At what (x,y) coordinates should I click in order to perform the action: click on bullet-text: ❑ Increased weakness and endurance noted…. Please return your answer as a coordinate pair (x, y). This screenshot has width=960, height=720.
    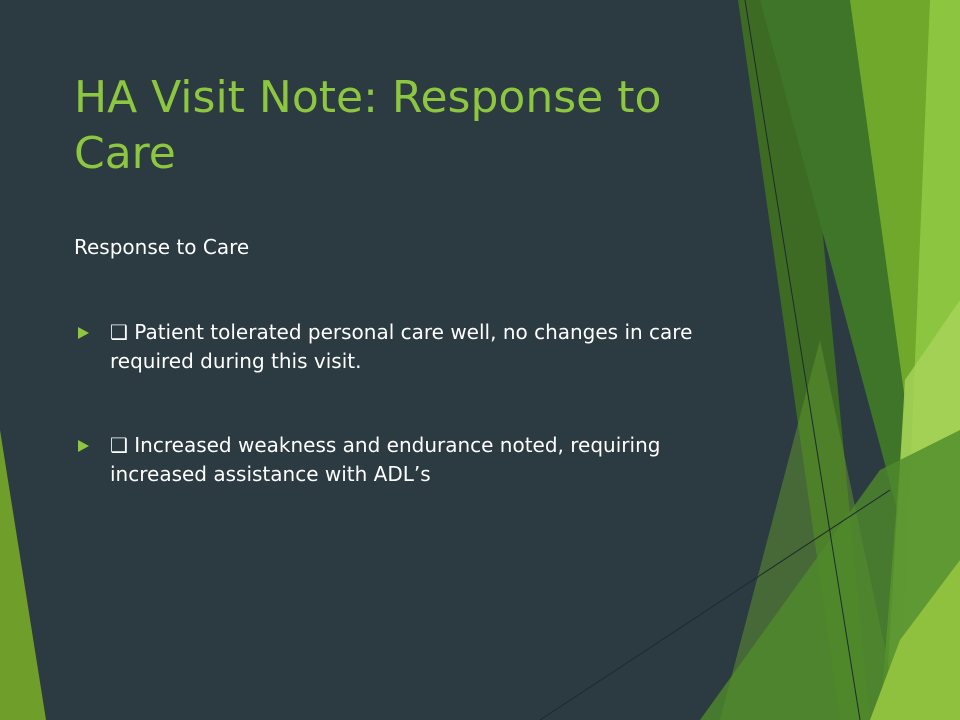
    Looking at the image, I should click on (385, 459).